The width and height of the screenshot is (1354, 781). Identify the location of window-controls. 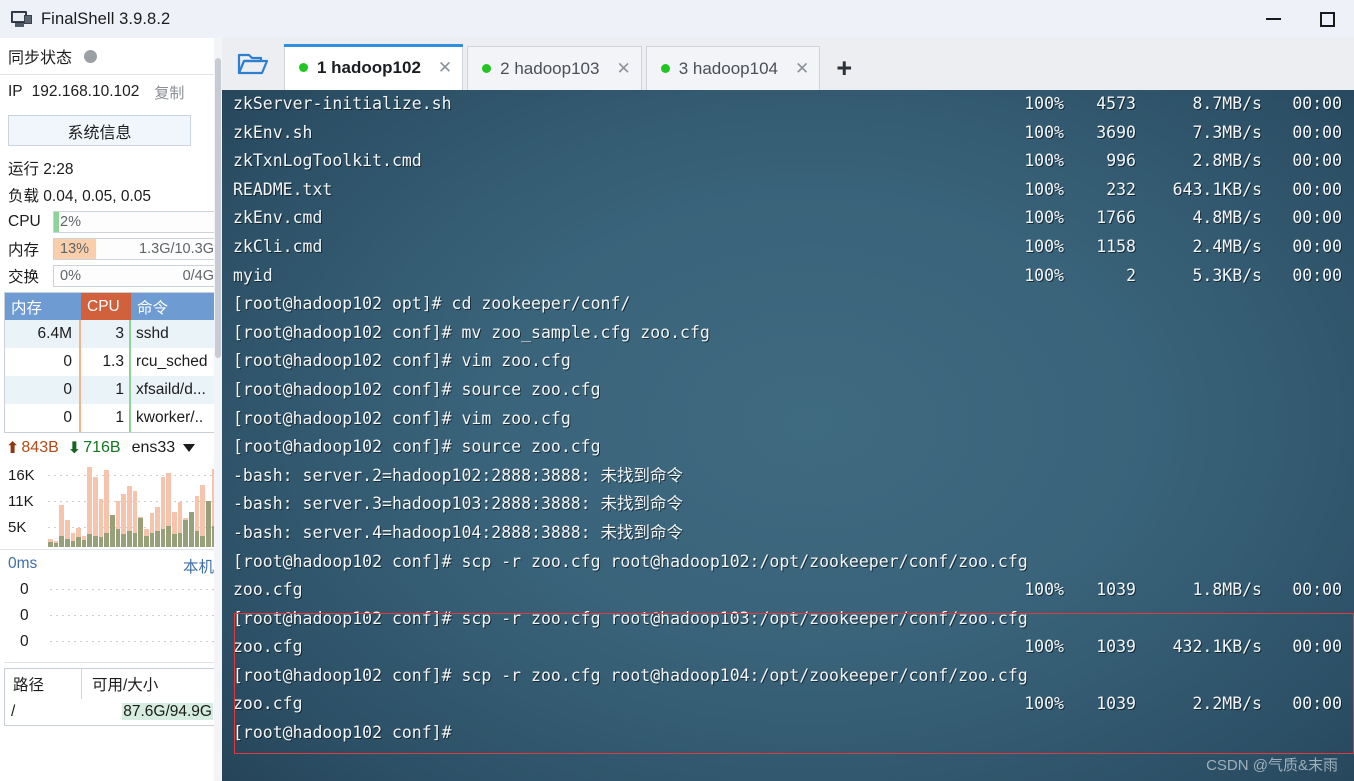
(1300, 19).